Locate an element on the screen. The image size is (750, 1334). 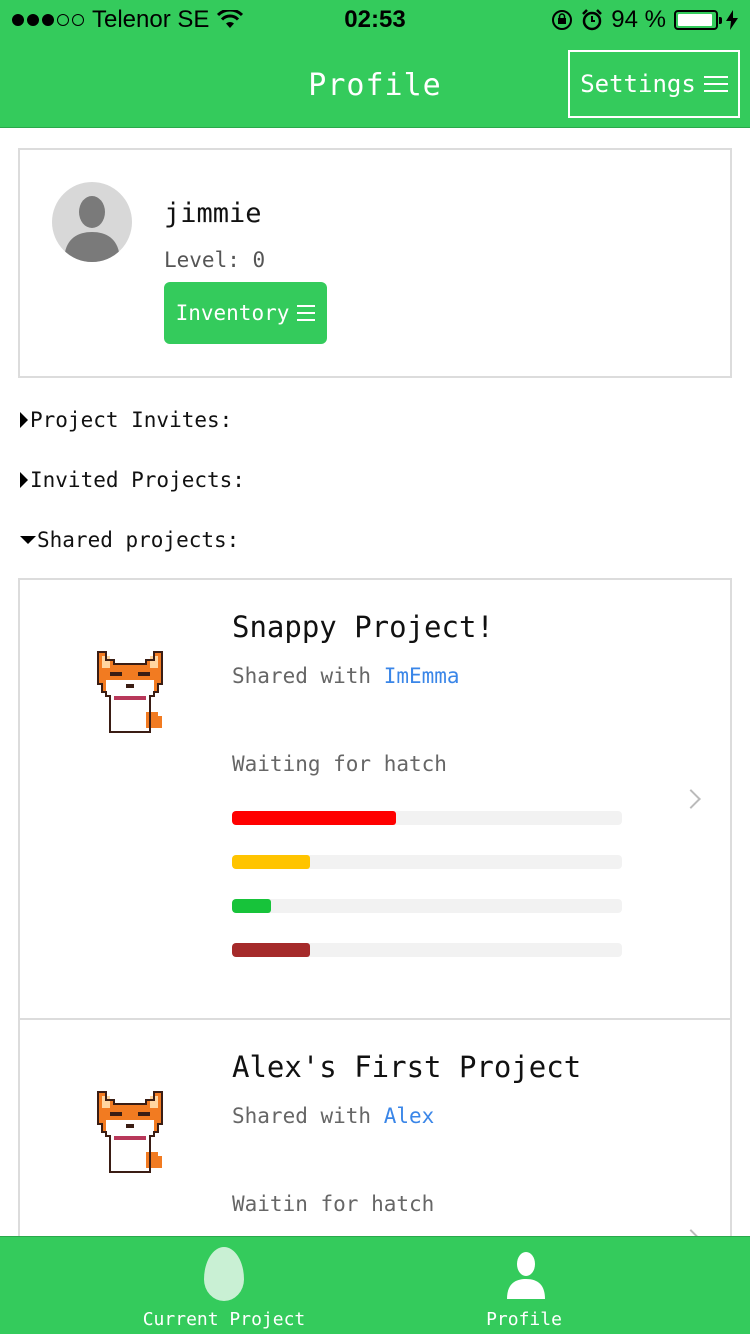
inventory-label: Inventory is located at coordinates (232, 313).